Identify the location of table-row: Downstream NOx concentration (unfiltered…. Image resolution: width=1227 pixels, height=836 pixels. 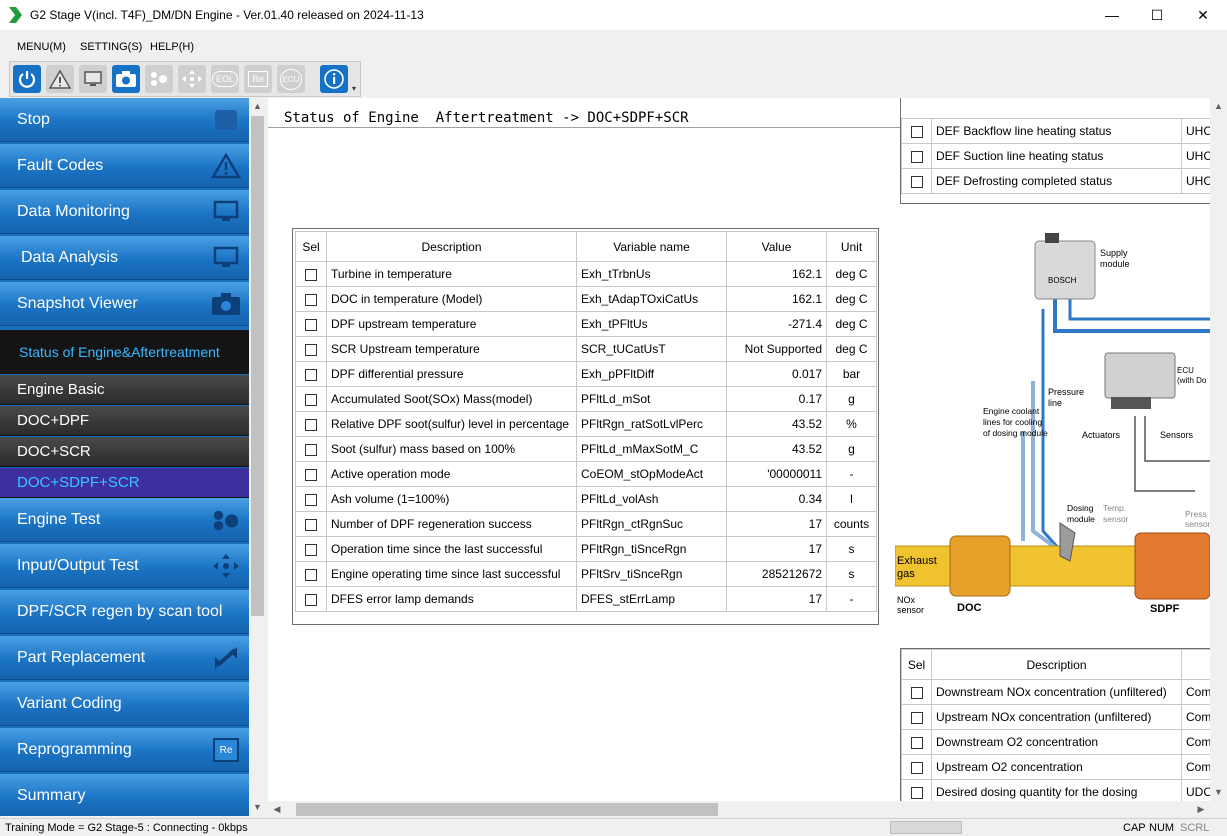
(1055, 692).